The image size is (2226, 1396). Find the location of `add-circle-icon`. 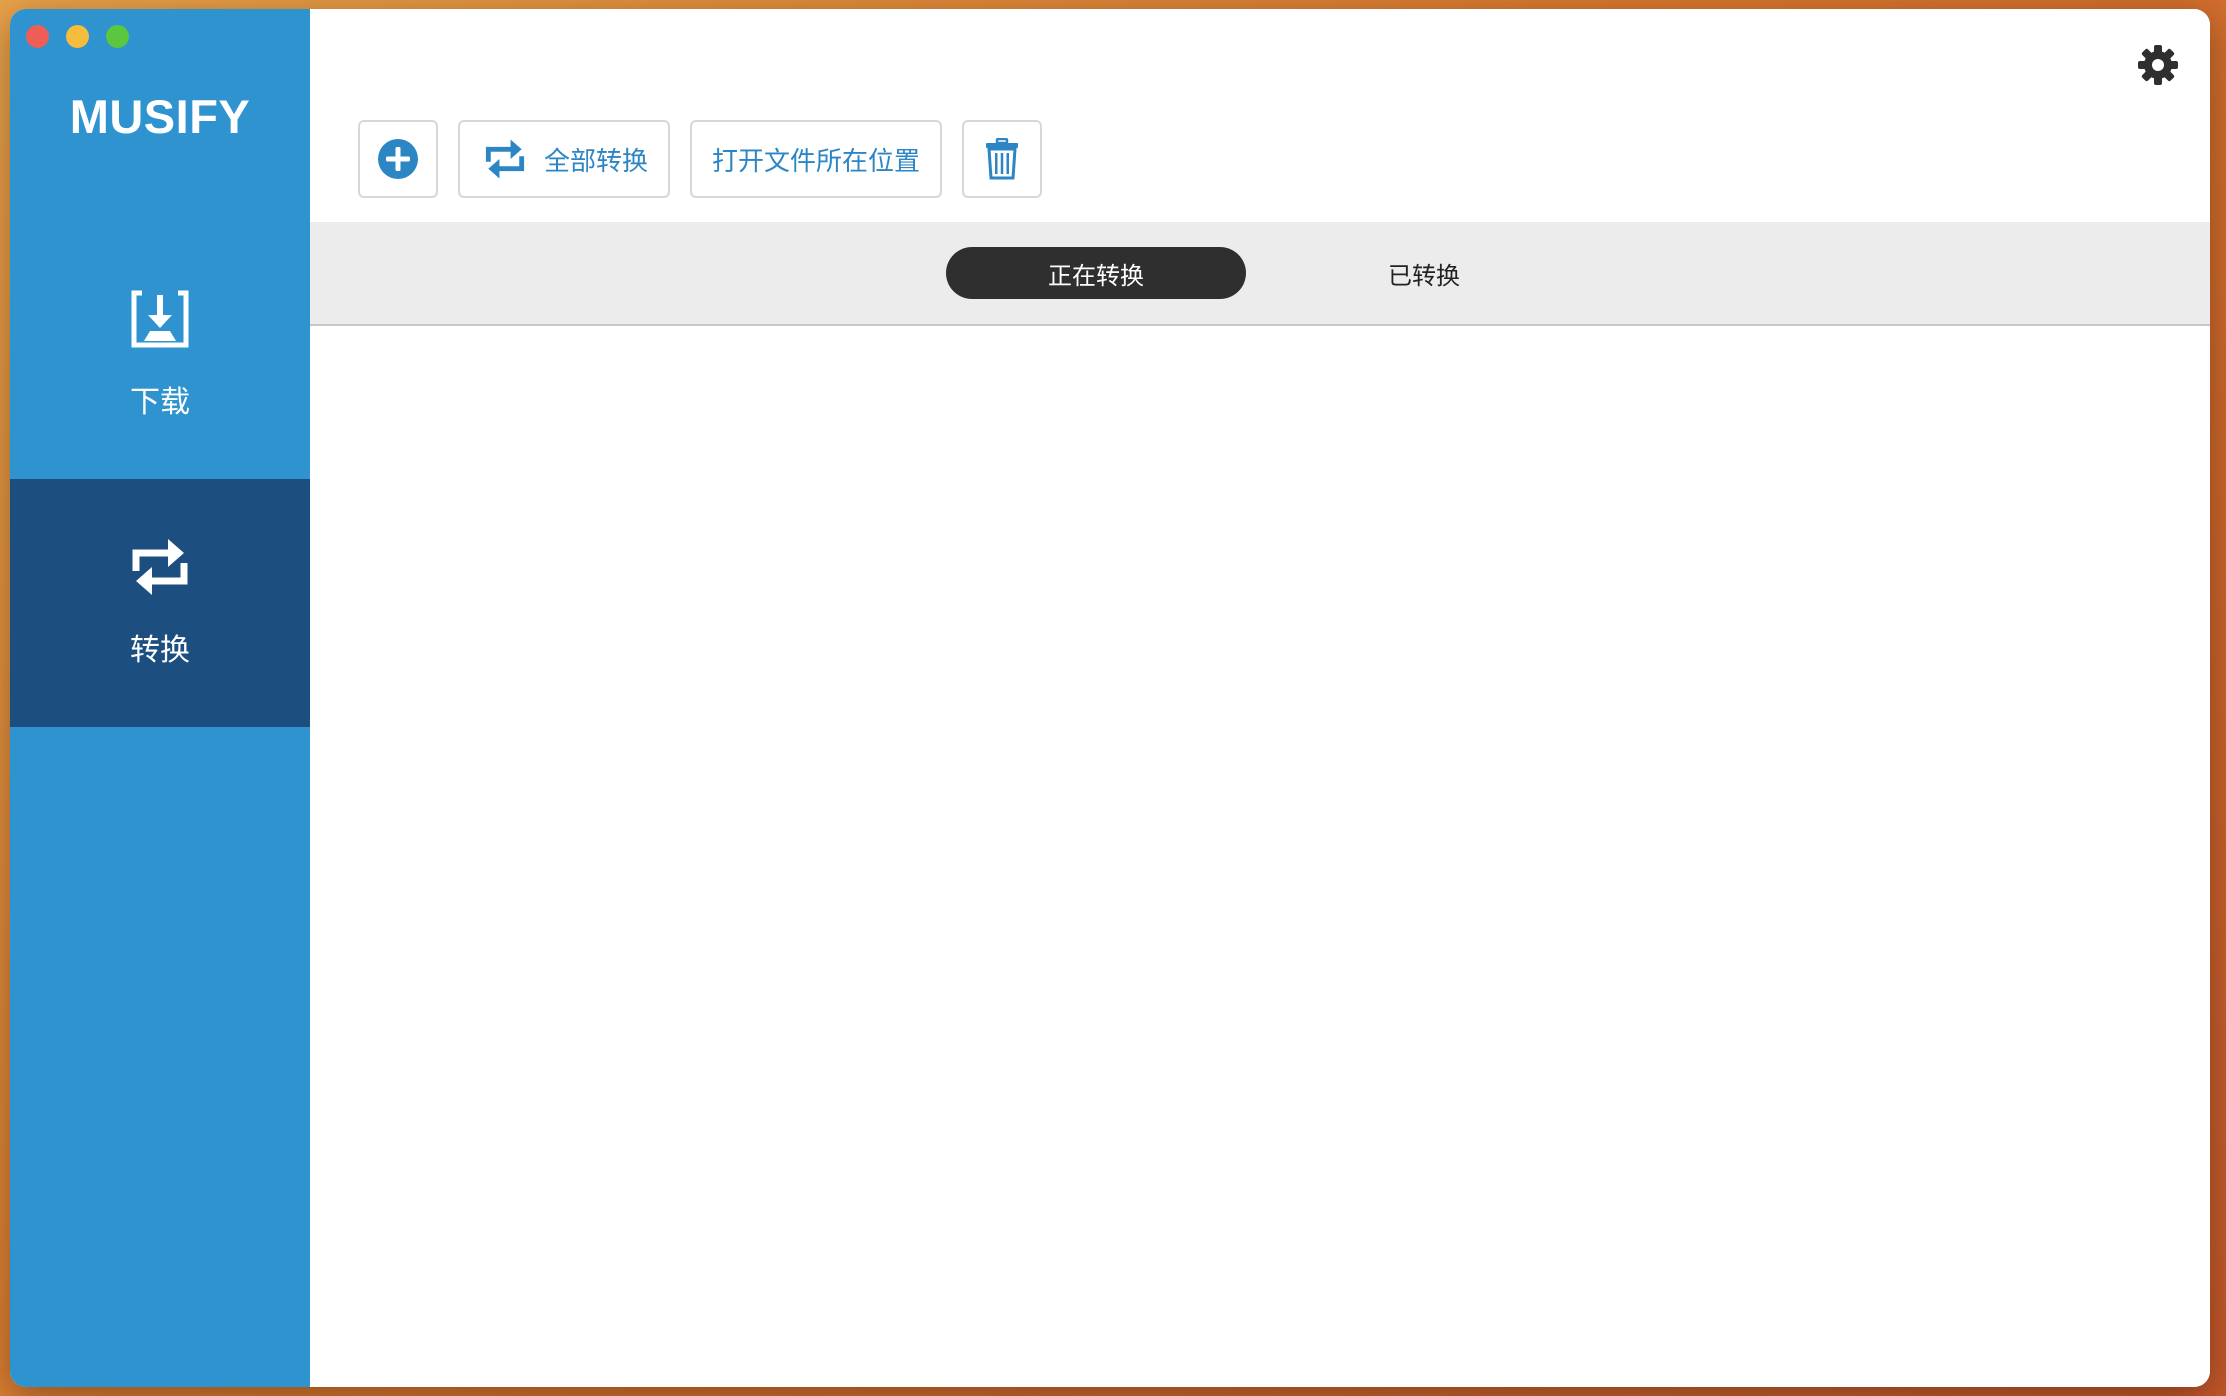

add-circle-icon is located at coordinates (398, 159).